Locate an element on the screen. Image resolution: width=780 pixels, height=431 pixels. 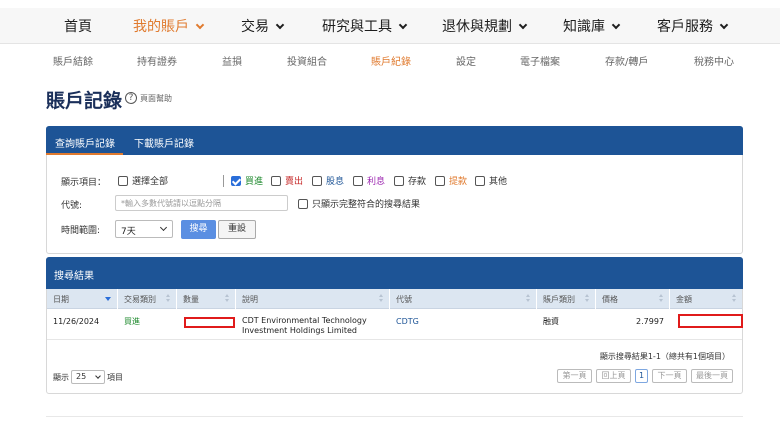
sub-nav-documents: 電子檔案 is located at coordinates (540, 60).